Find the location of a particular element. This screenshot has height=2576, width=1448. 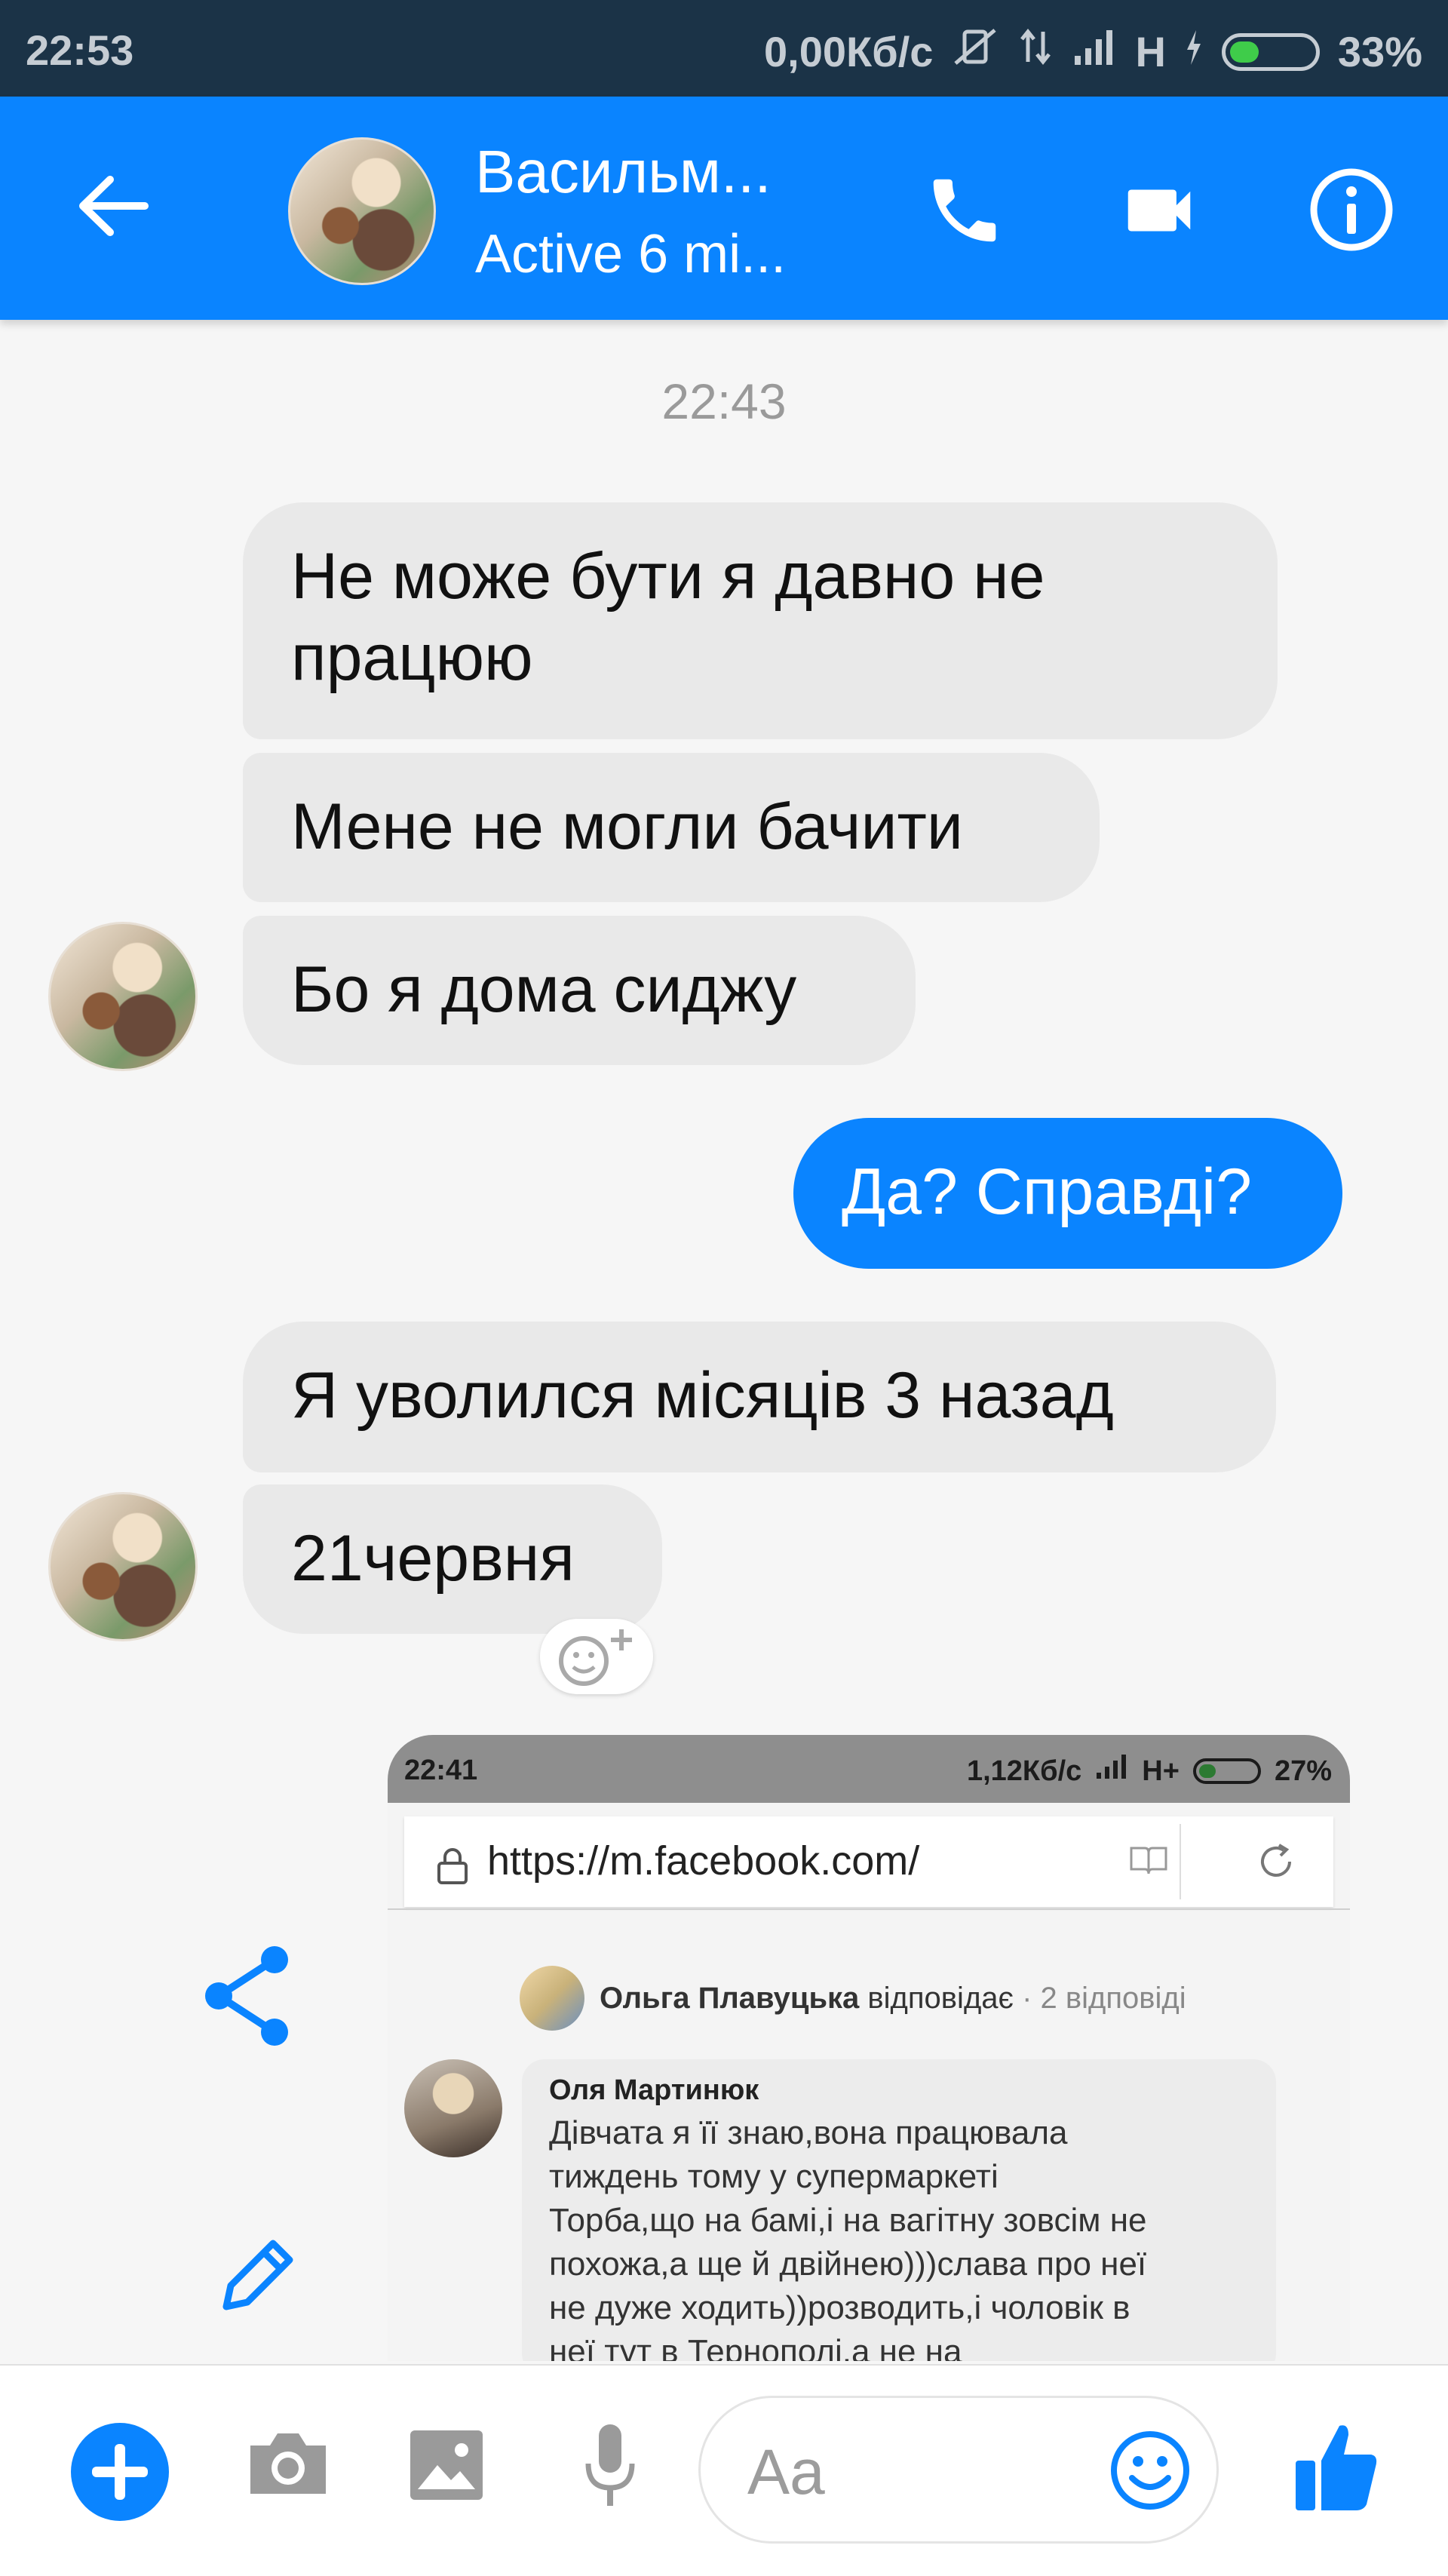

reply-action: відповідає is located at coordinates (940, 1998).